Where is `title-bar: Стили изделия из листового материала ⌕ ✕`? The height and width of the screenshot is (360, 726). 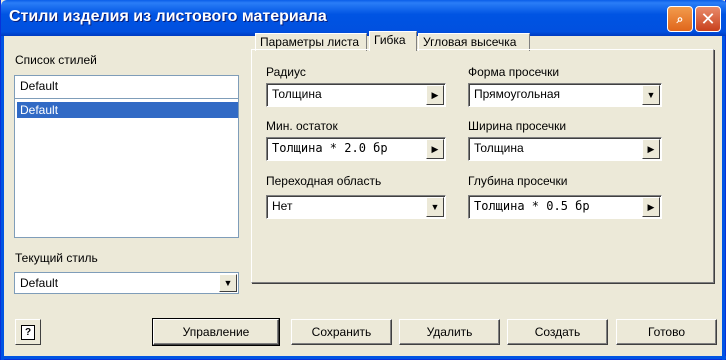 title-bar: Стили изделия из листового материала ⌕ ✕ is located at coordinates (363, 18).